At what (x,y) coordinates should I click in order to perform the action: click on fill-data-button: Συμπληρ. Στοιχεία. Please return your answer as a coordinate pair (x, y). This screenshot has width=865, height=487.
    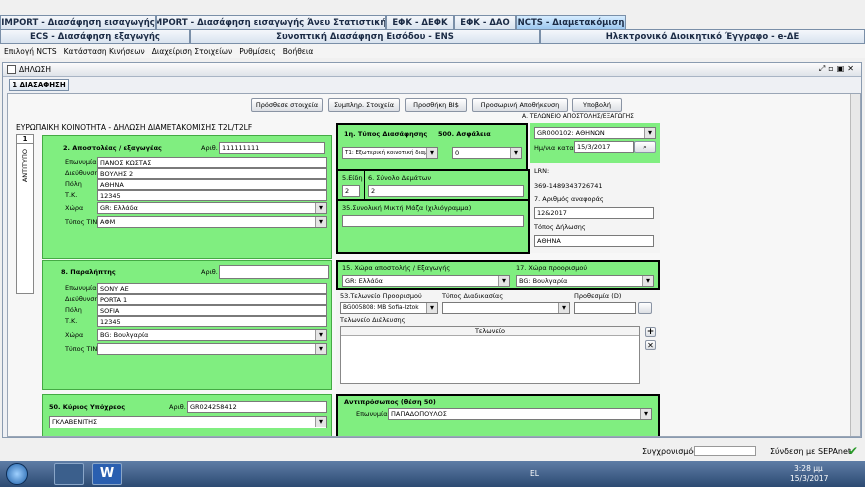
    Looking at the image, I should click on (364, 105).